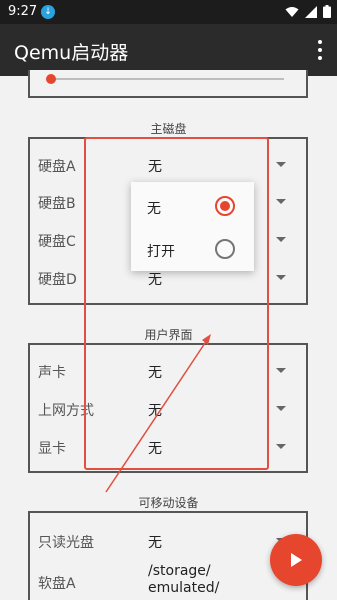 The image size is (337, 600). Describe the element at coordinates (161, 252) in the screenshot. I see `option-label: 打开` at that location.